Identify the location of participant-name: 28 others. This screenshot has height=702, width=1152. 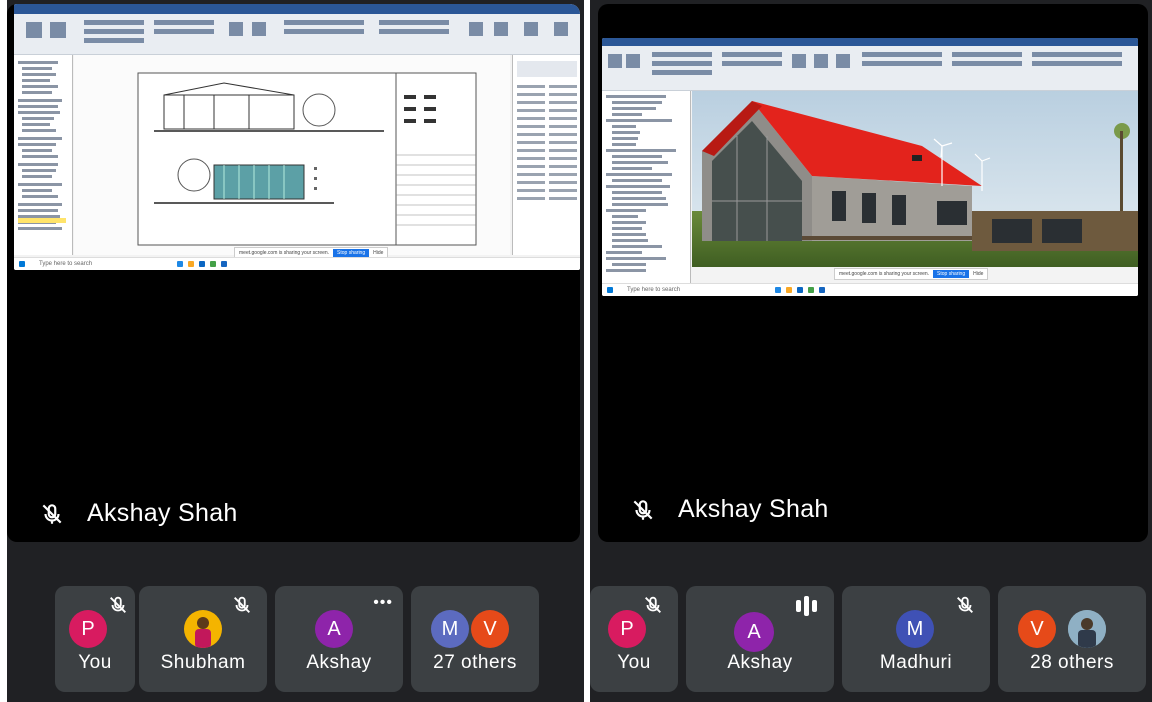
(1072, 662).